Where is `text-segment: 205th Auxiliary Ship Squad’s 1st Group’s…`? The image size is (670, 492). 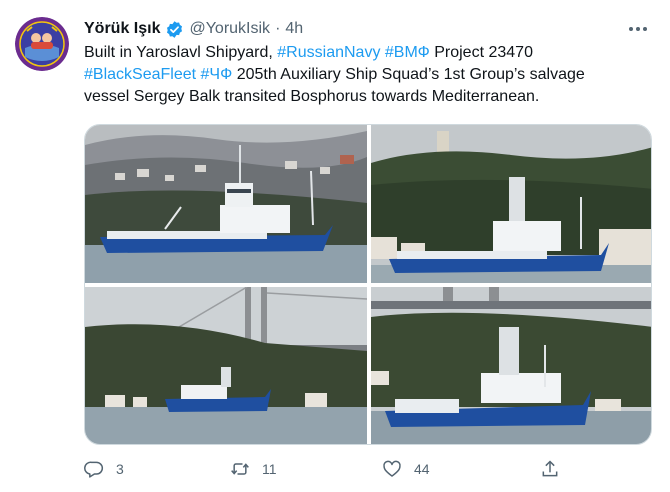
text-segment: 205th Auxiliary Ship Squad’s 1st Group’s… is located at coordinates (408, 74).